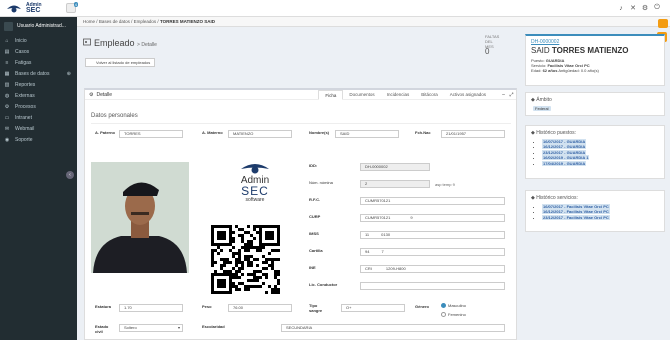  What do you see at coordinates (7, 40) in the screenshot?
I see `home-icon: ⌂` at bounding box center [7, 40].